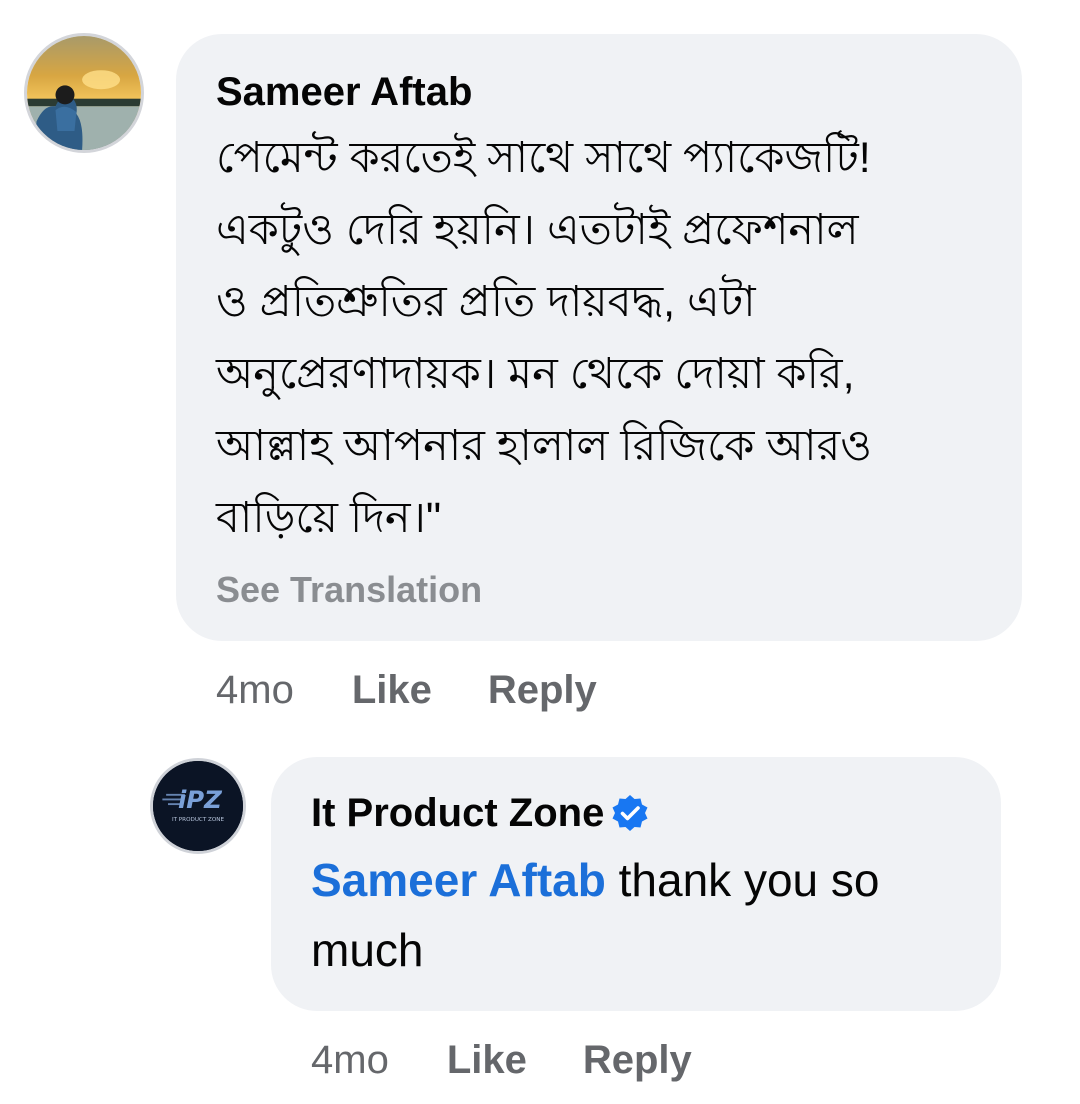 This screenshot has width=1080, height=1104. Describe the element at coordinates (537, 230) in the screenshot. I see `comment-text-line: একটুও দেরি হয়নি। এতটাই প্রফেশনাল` at that location.